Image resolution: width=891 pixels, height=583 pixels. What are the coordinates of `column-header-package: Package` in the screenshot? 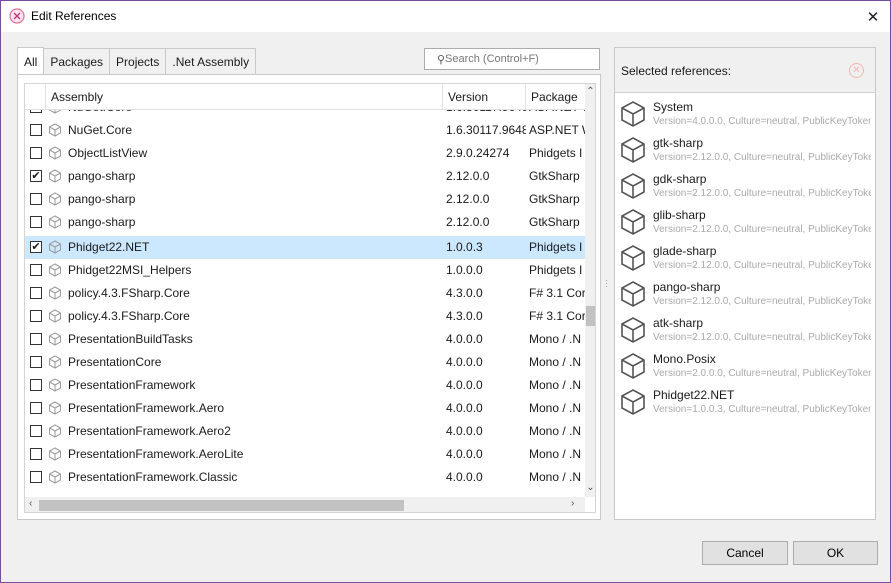 It's located at (555, 97).